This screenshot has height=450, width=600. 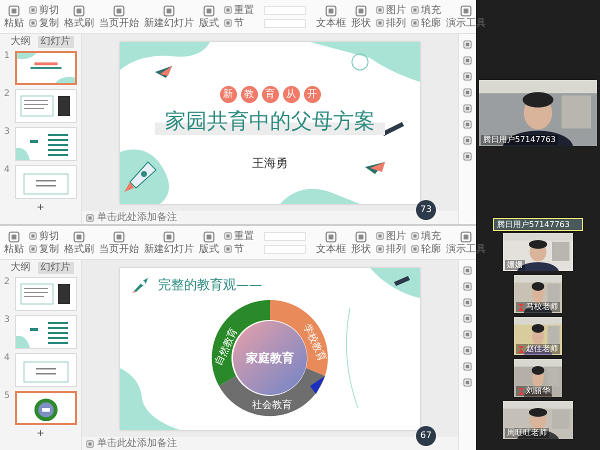 I want to click on participant-name: 腾日用户57147763, so click(x=519, y=140).